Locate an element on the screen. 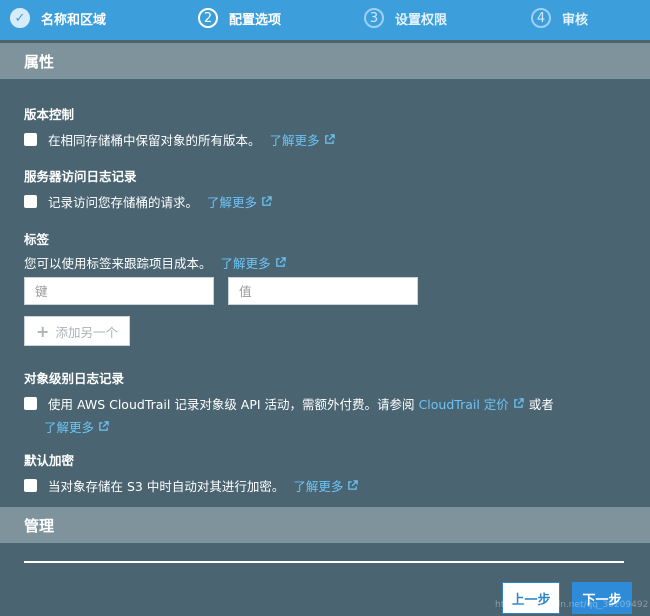 The width and height of the screenshot is (650, 616). versioning-title: 版本控制 is located at coordinates (49, 114).